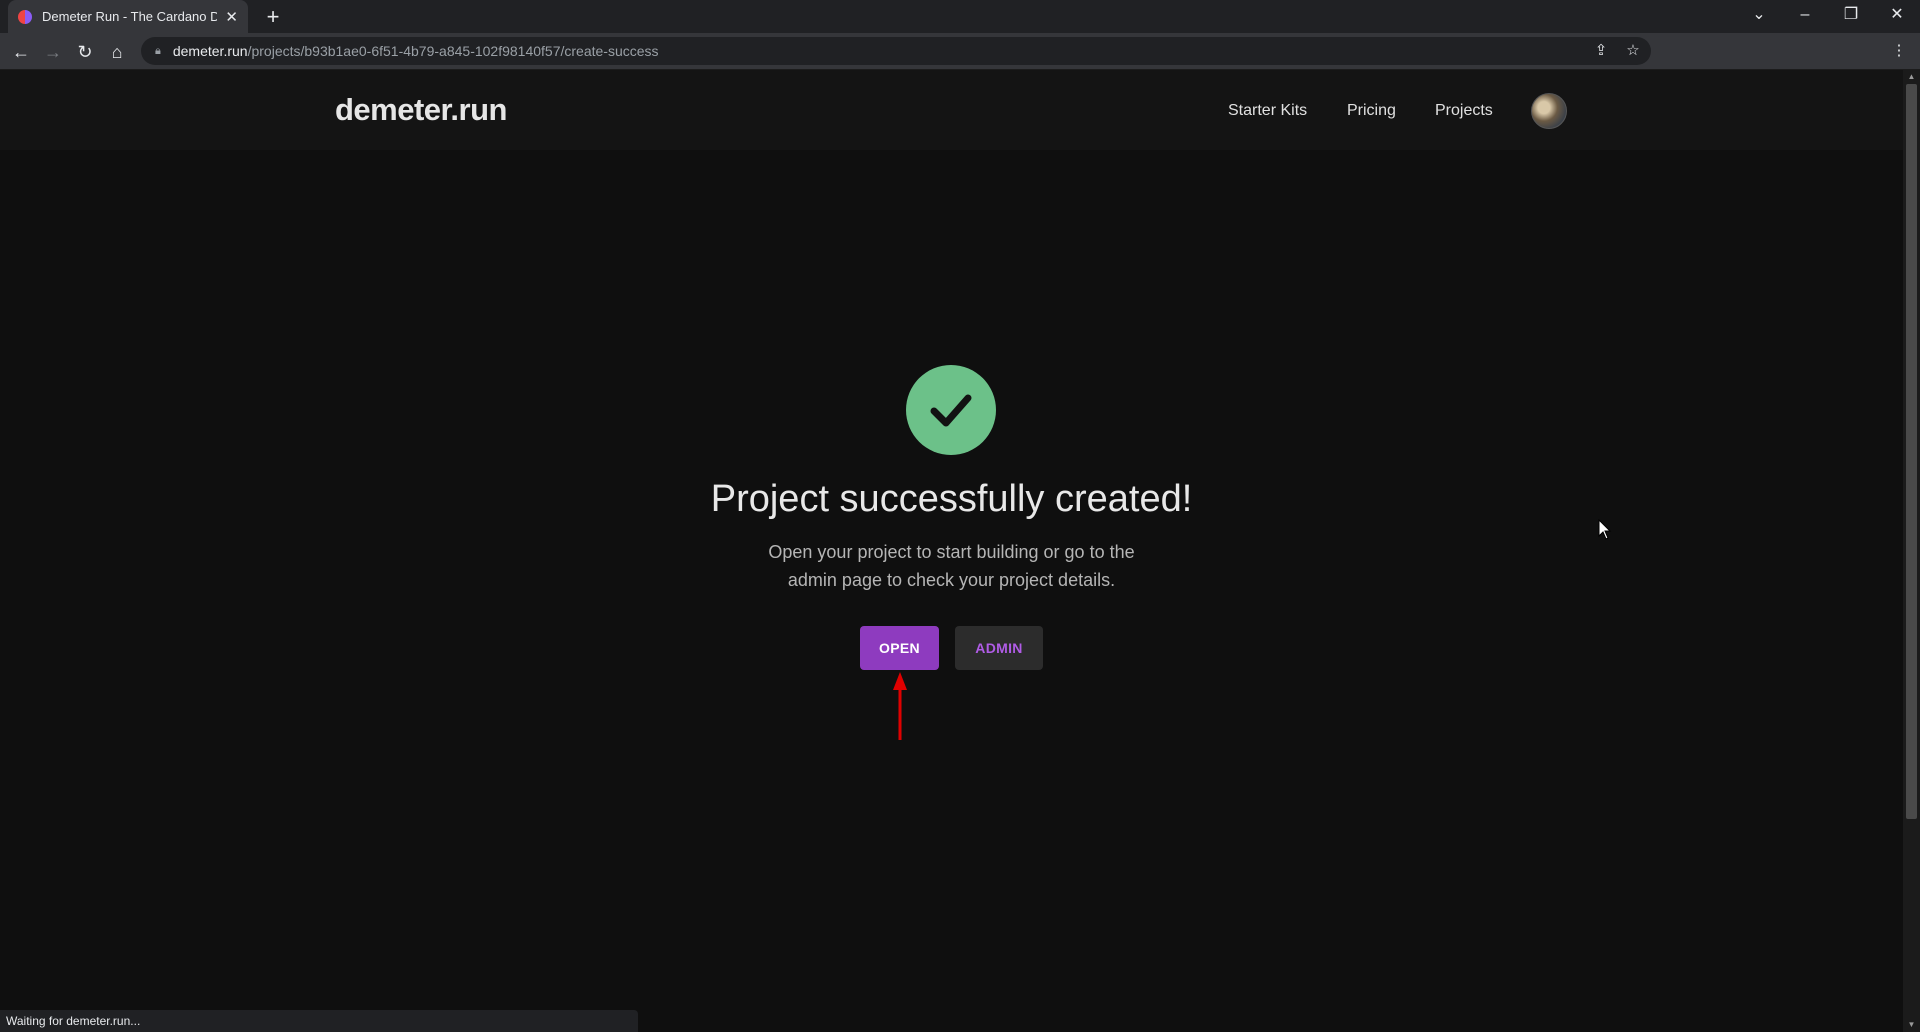  I want to click on lock-icon: 🔒︎, so click(158, 50).